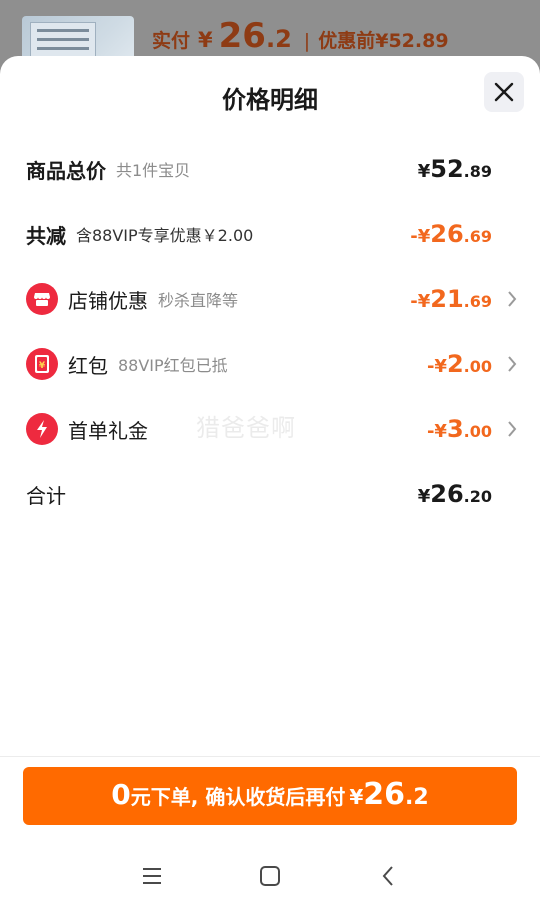 This screenshot has width=540, height=910. I want to click on row-label: 红包, so click(88, 365).